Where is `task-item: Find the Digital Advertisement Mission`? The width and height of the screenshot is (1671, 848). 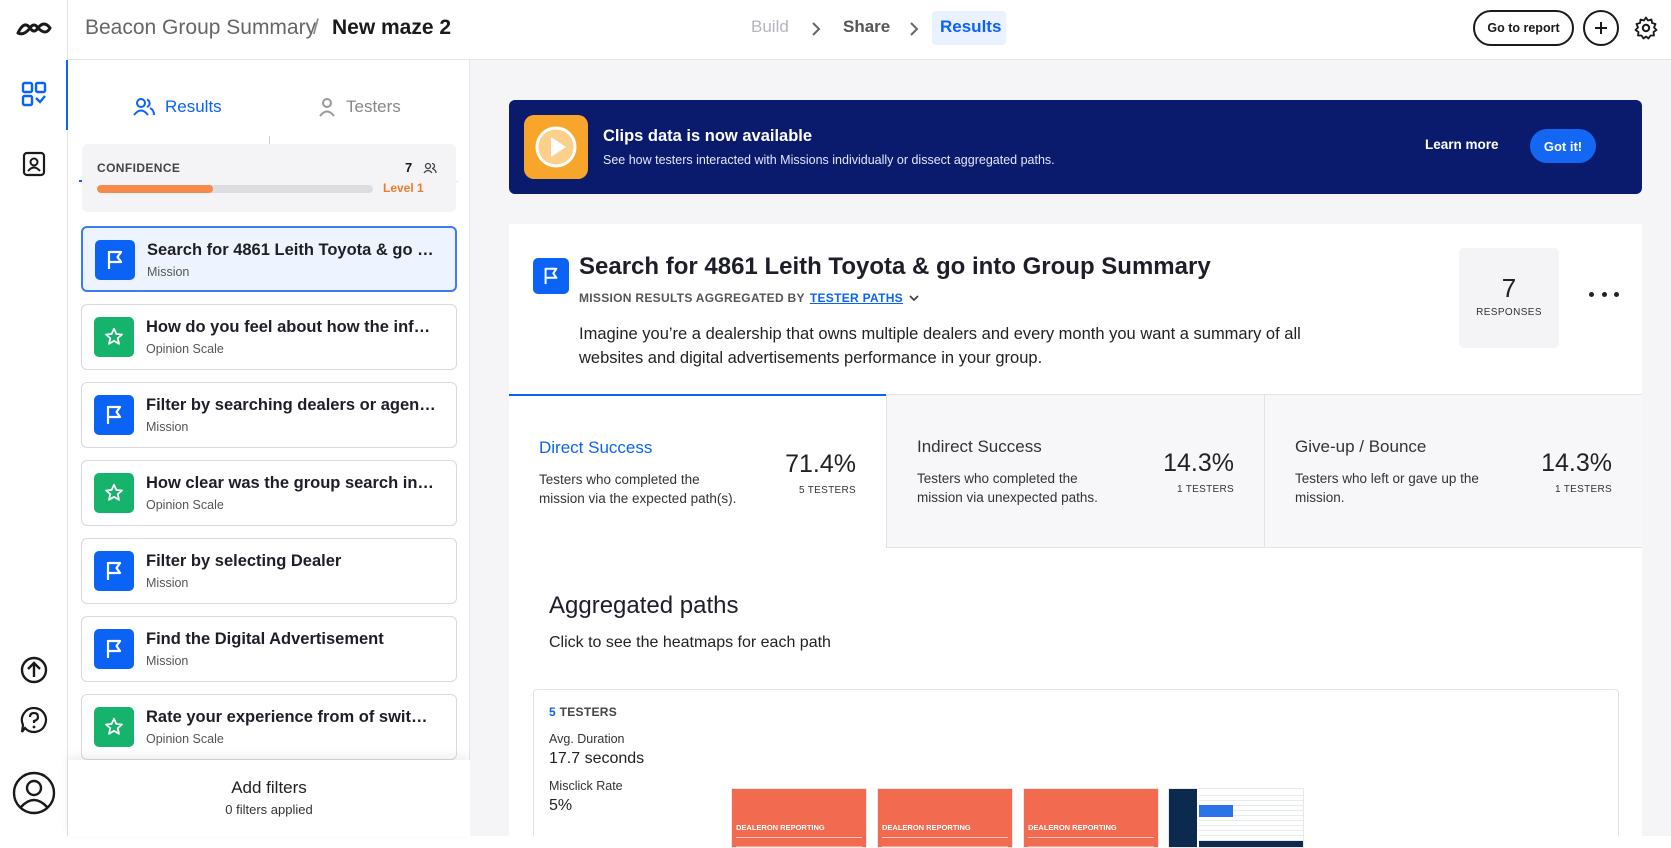 task-item: Find the Digital Advertisement Mission is located at coordinates (269, 649).